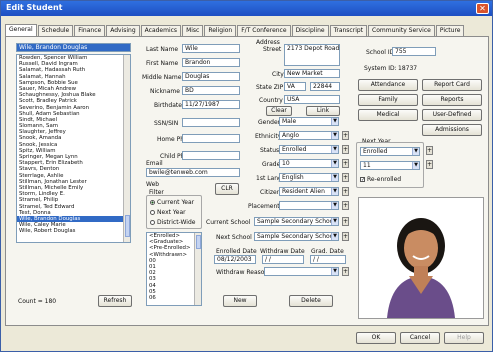 This screenshot has width=493, height=352. What do you see at coordinates (296, 236) in the screenshot?
I see `next-school-select: Sample Secondary School ▼` at bounding box center [296, 236].